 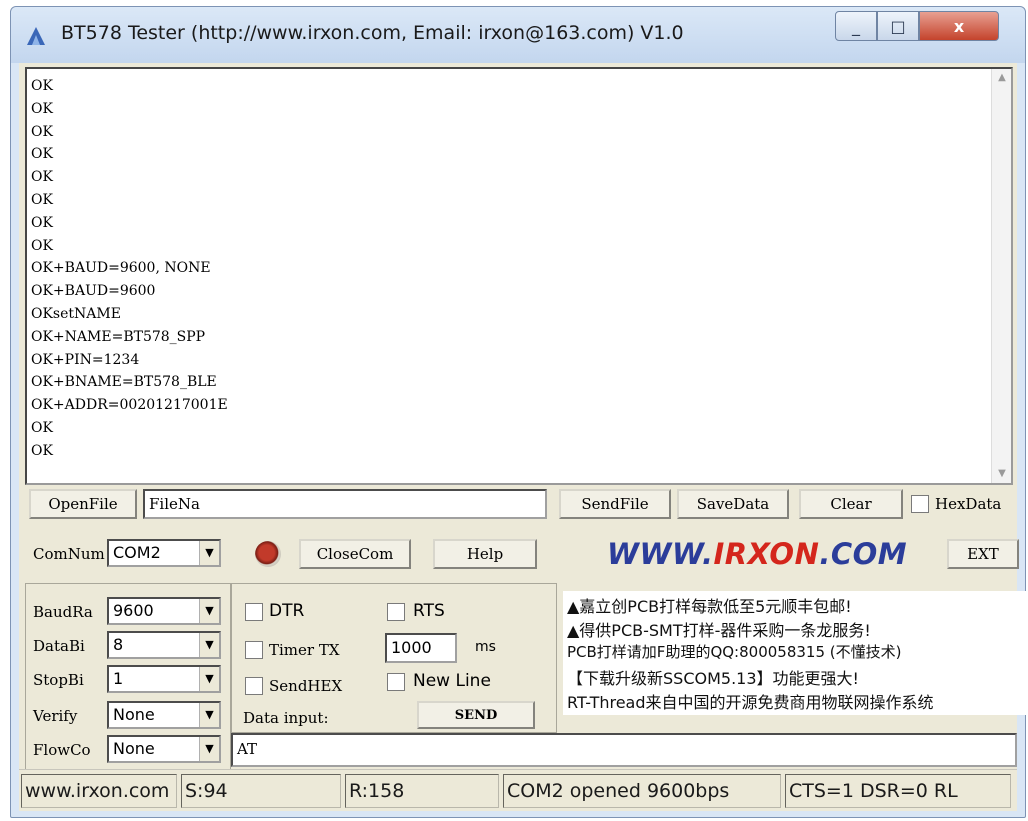 I want to click on ad-line-1: ▲嘉立创PCB打样每款低至5元顺丰包邮!, so click(x=709, y=605).